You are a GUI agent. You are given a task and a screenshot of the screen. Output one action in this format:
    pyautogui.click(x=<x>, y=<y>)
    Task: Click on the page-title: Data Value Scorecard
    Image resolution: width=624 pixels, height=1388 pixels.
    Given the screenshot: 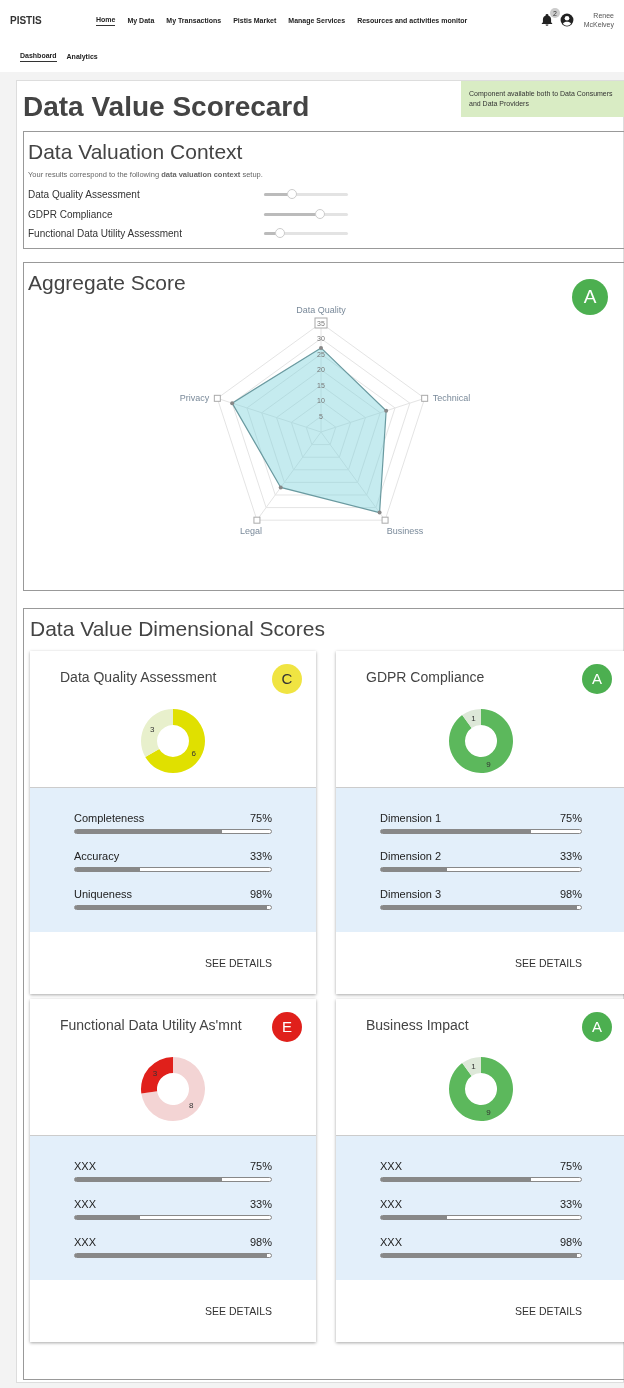 What is the action you would take?
    pyautogui.click(x=166, y=107)
    